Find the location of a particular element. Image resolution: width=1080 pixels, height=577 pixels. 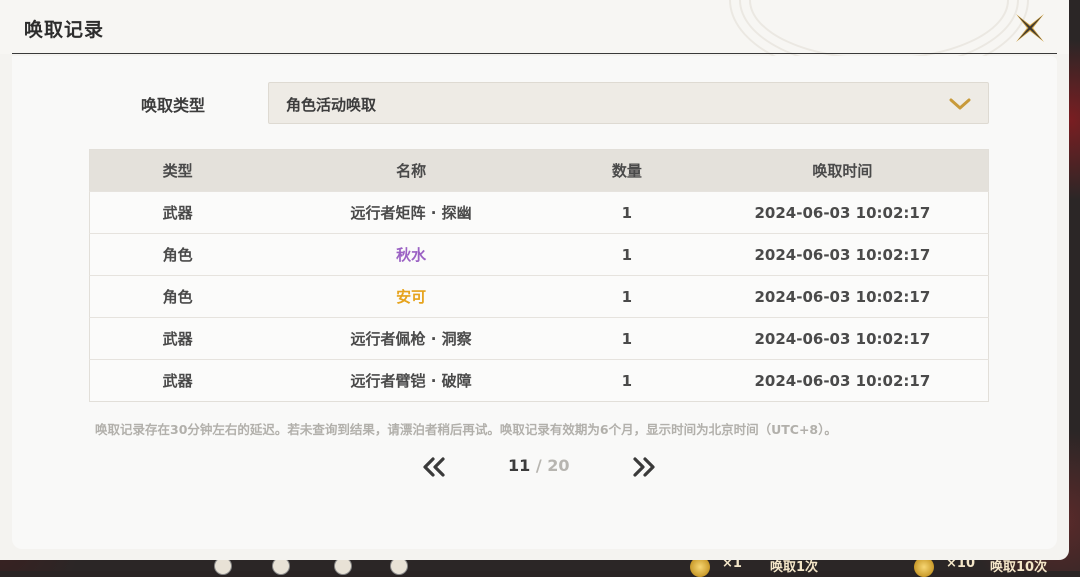

cell-name: 远行者佩枪 · 洞察 is located at coordinates (411, 338).